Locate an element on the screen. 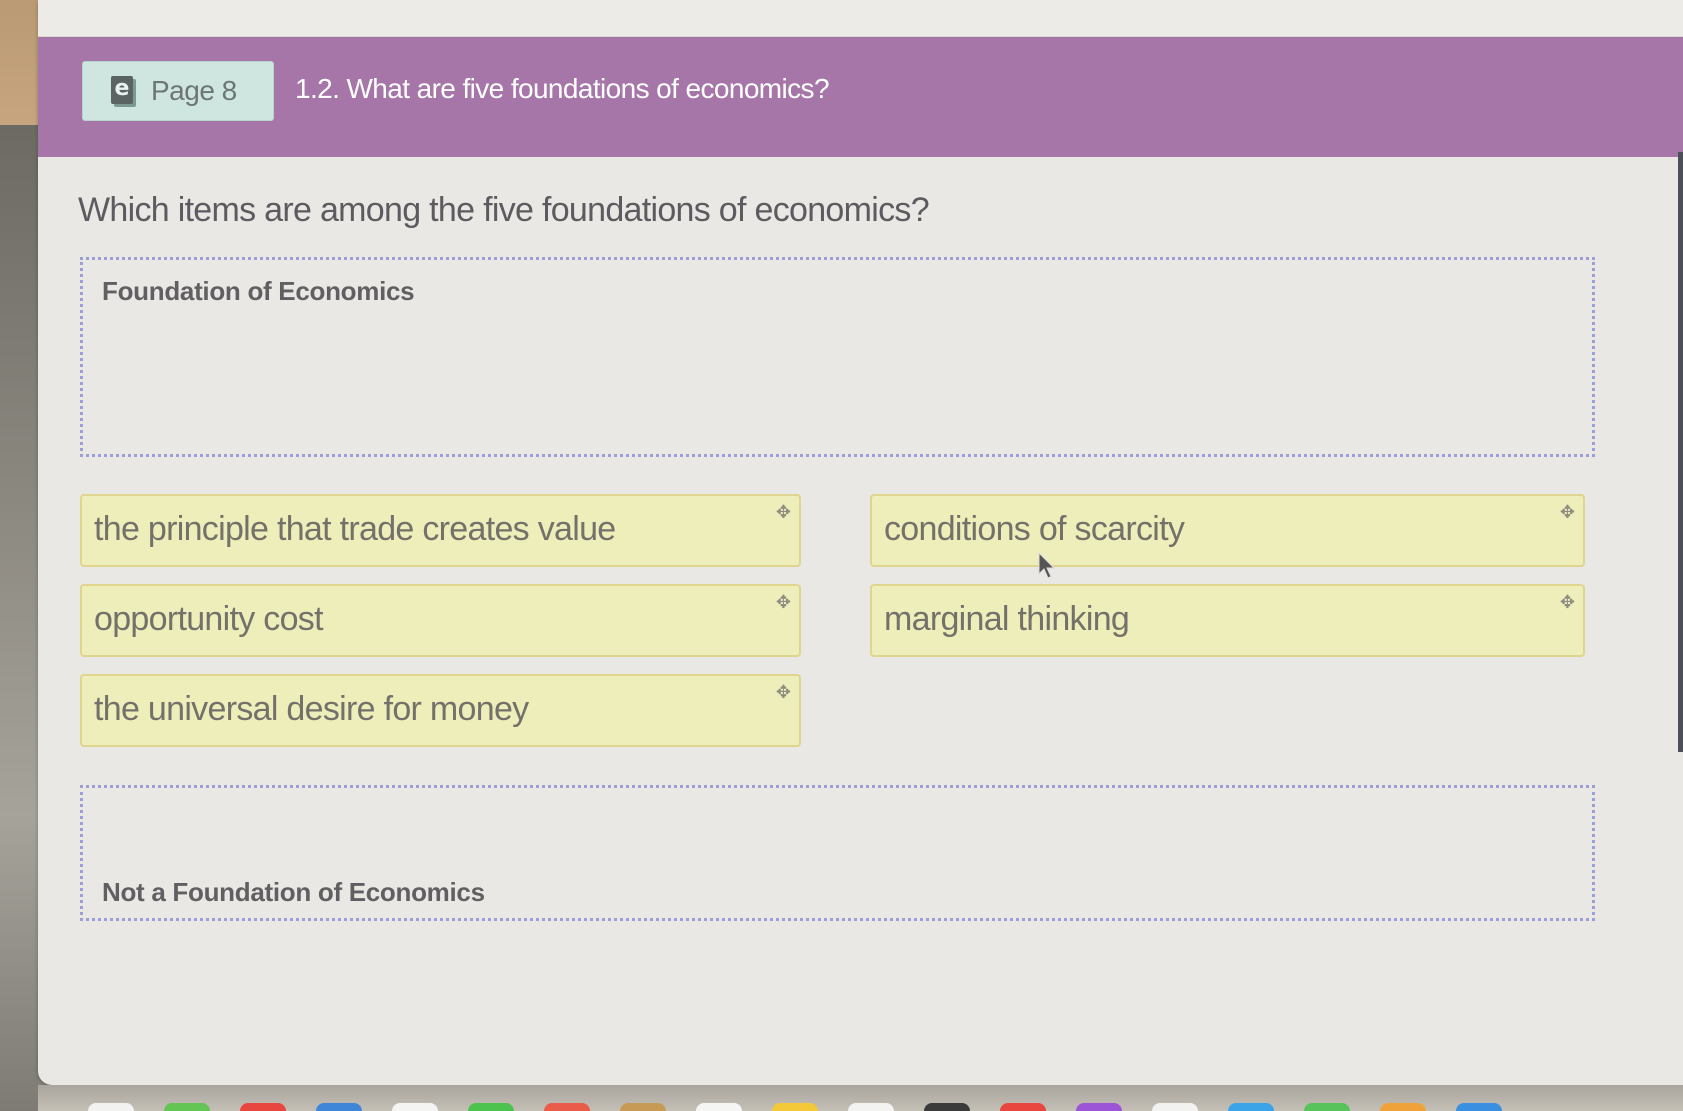 This screenshot has height=1111, width=1683. answer-tile: opportunity cost ✥ is located at coordinates (440, 620).